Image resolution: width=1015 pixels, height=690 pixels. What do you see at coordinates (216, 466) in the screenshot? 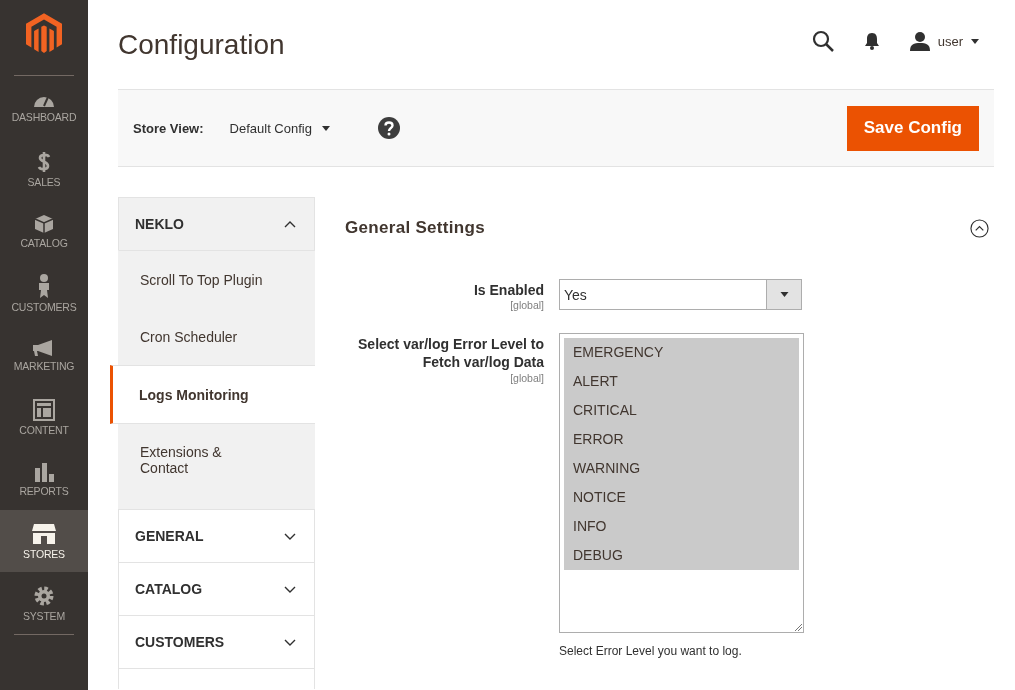
I see `nav-item: Extensions & Contact` at bounding box center [216, 466].